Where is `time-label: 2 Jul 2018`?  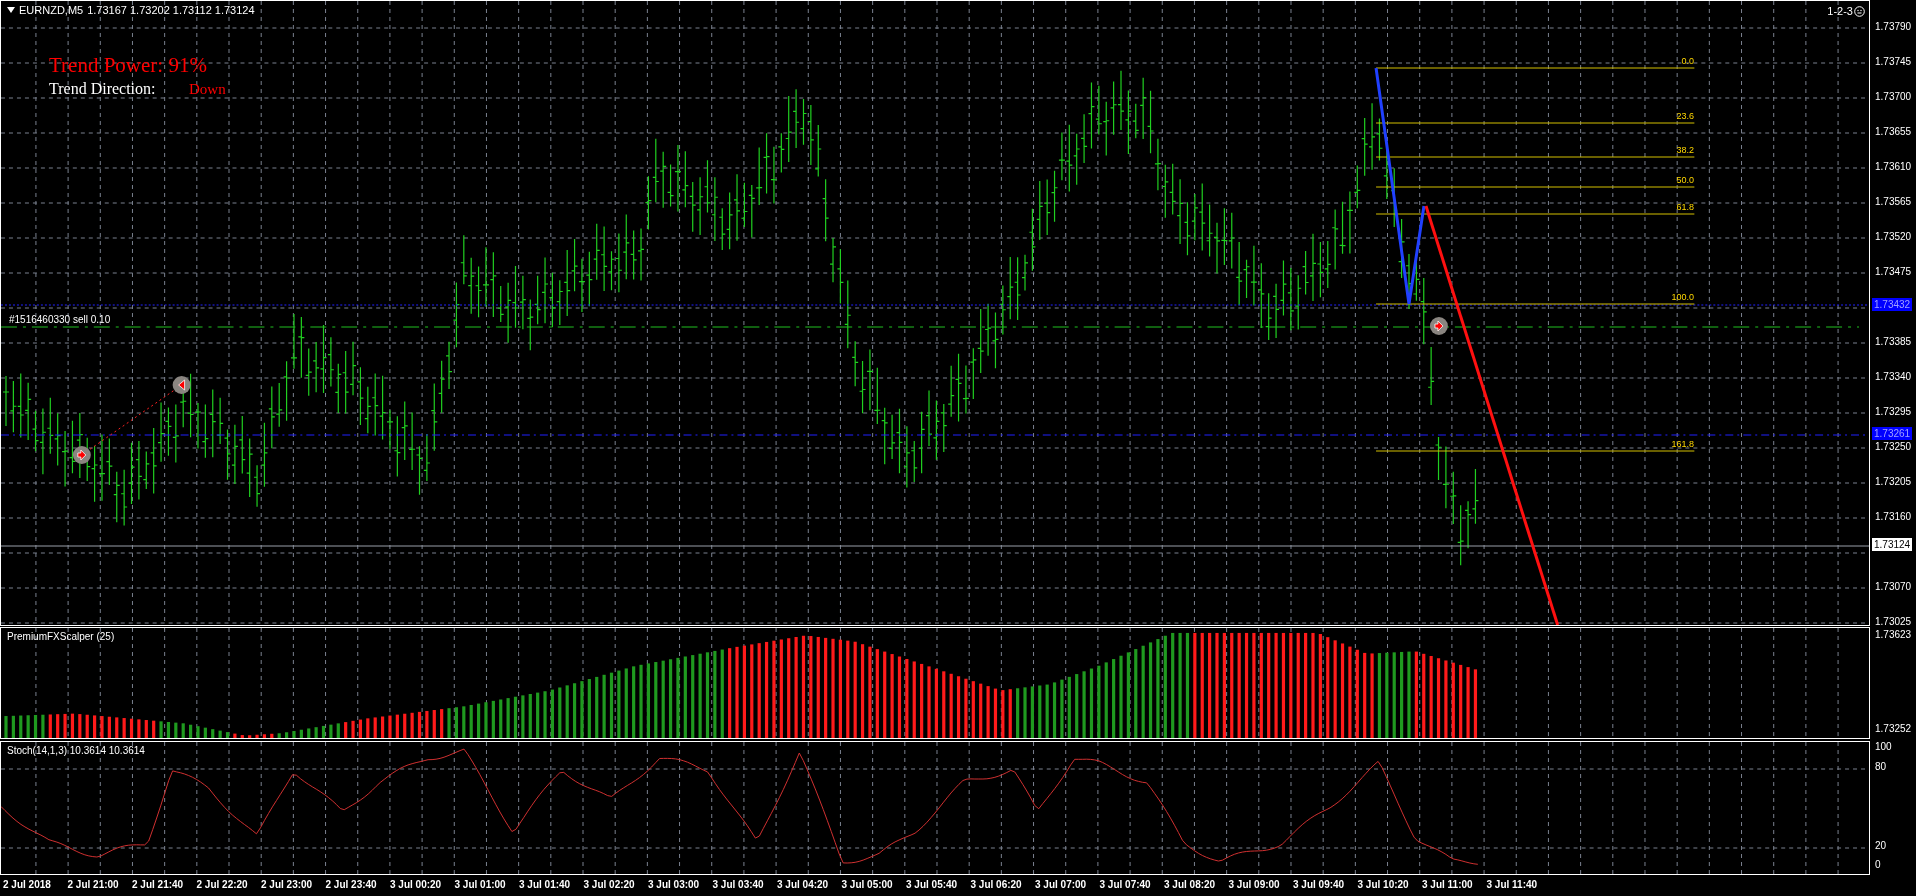 time-label: 2 Jul 2018 is located at coordinates (27, 884).